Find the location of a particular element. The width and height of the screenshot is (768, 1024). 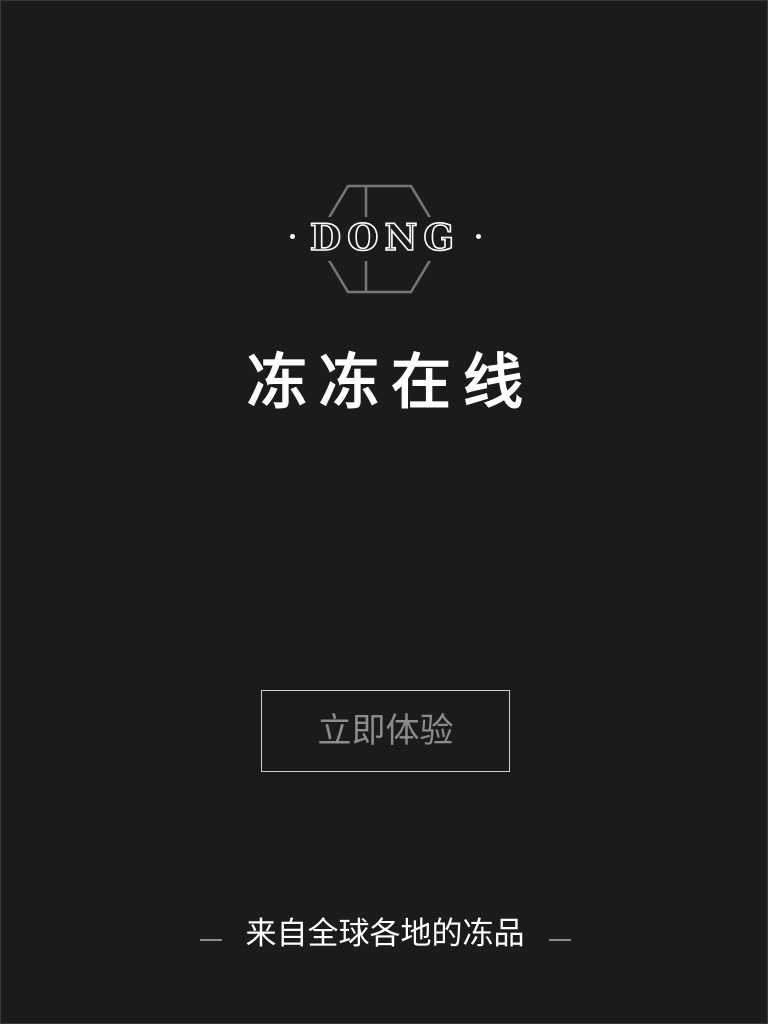

tagline-text: 来自全球各地的冻品 is located at coordinates (385, 934).